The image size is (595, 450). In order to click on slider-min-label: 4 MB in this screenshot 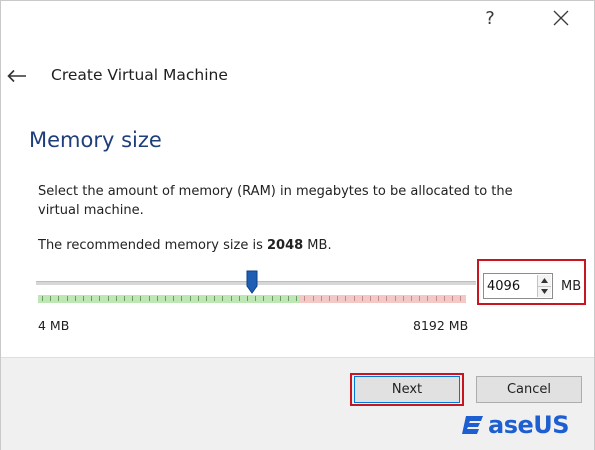, I will do `click(54, 325)`.